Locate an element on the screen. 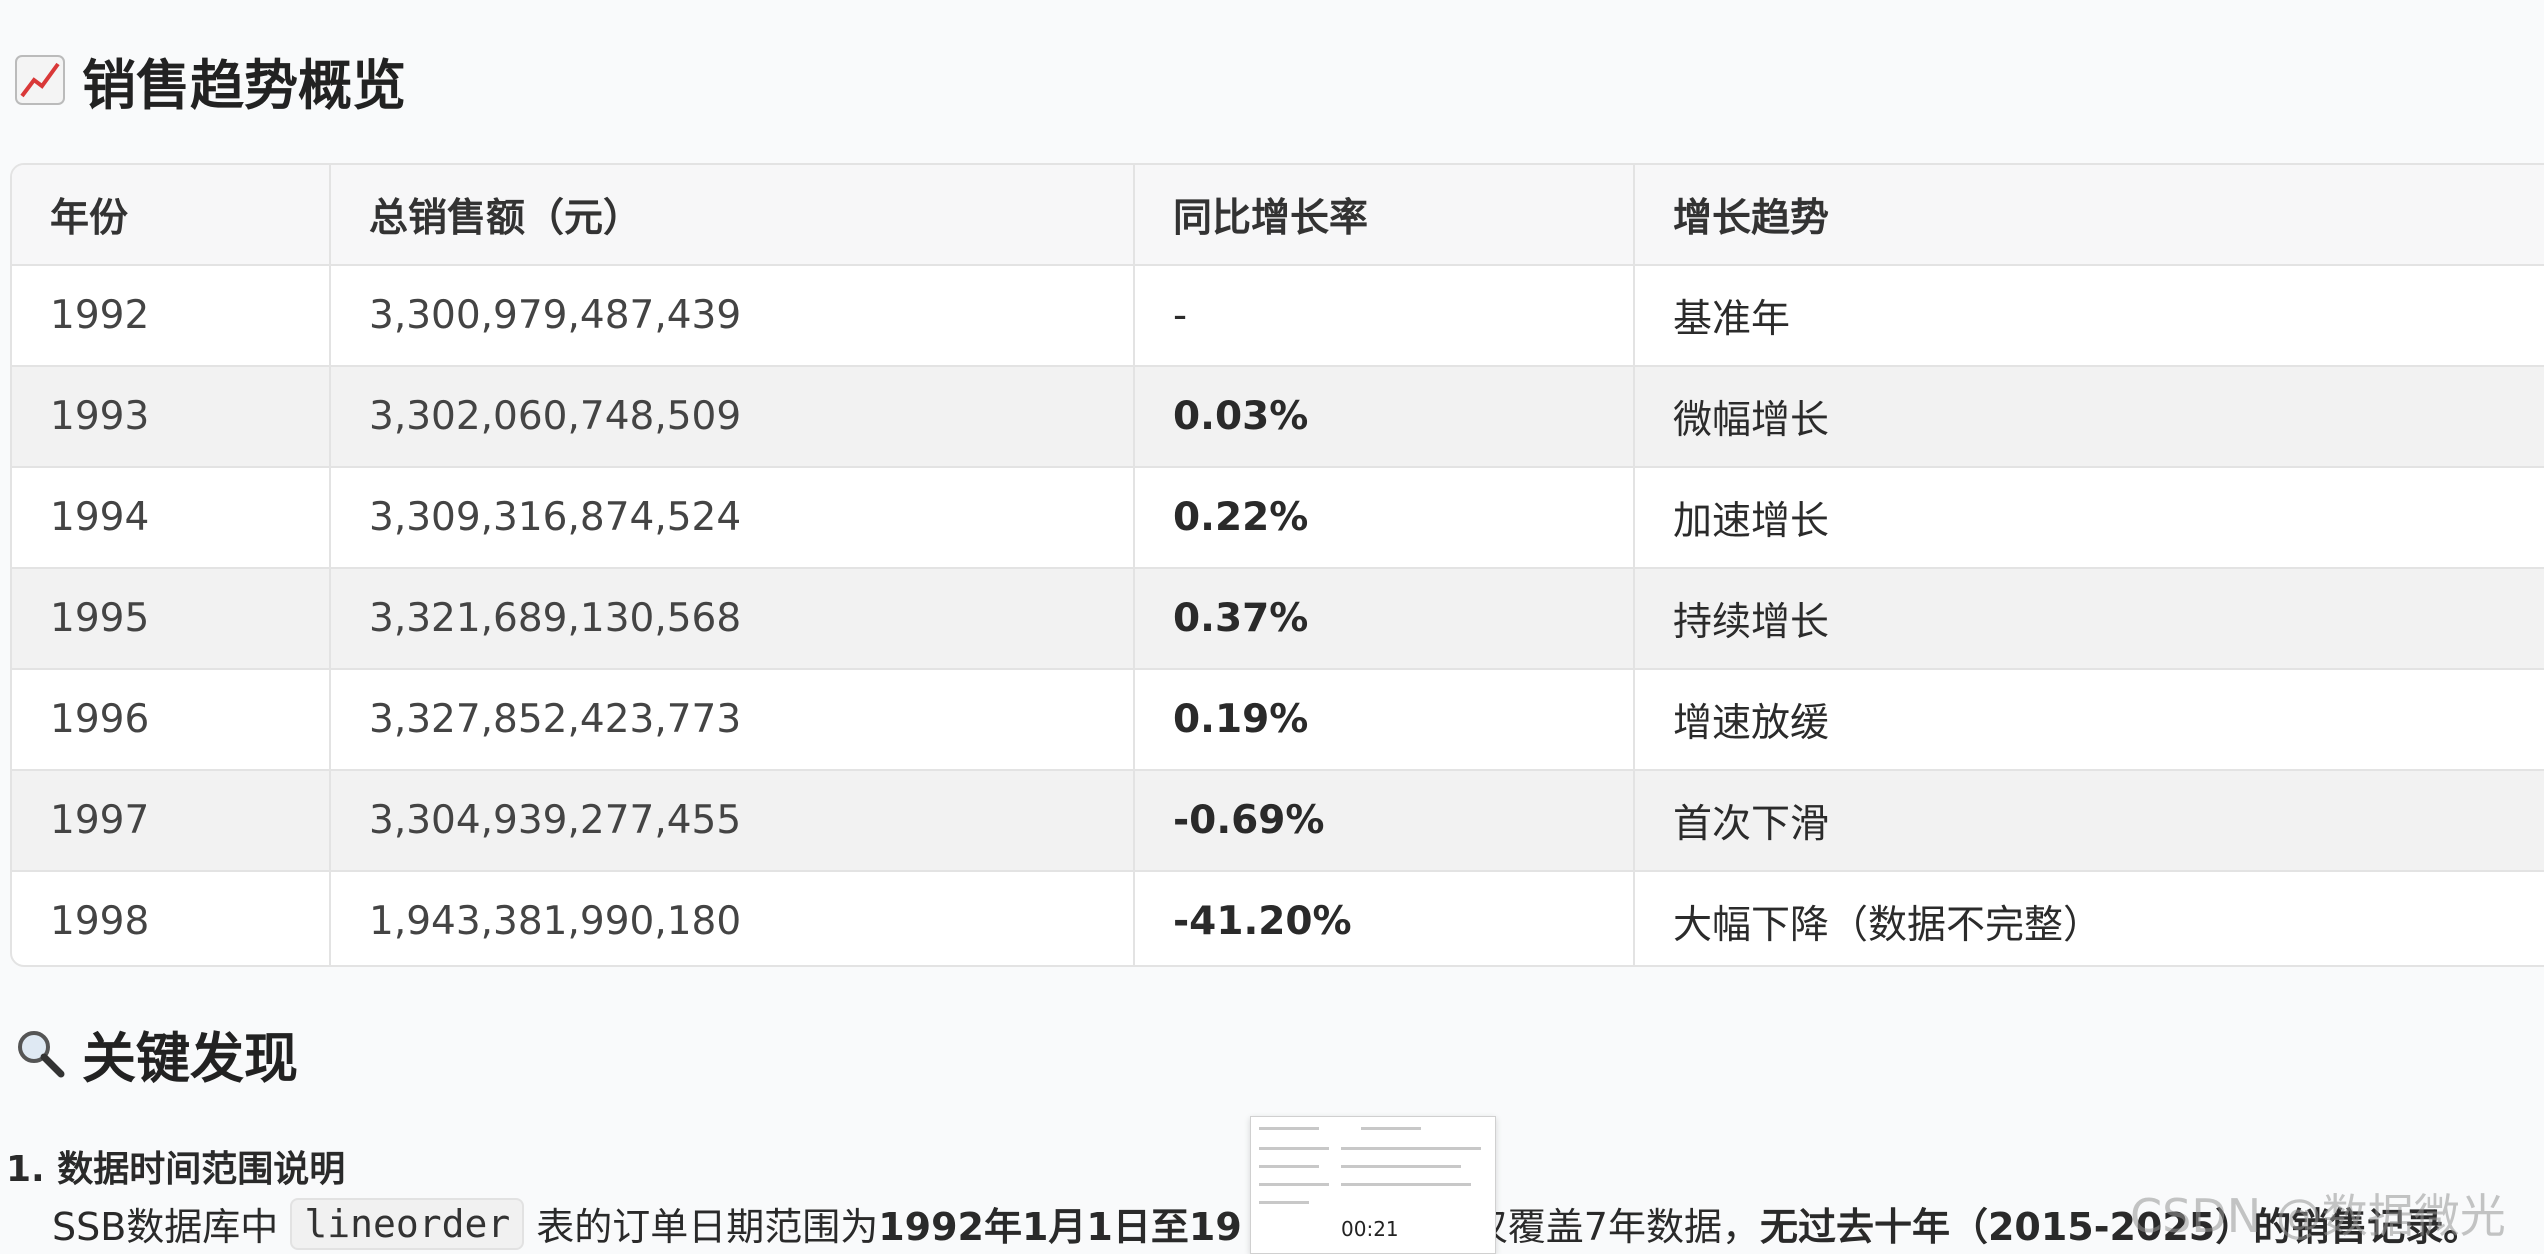 The width and height of the screenshot is (2544, 1254). cell-total: 3,304,939,277,455 is located at coordinates (732, 821).